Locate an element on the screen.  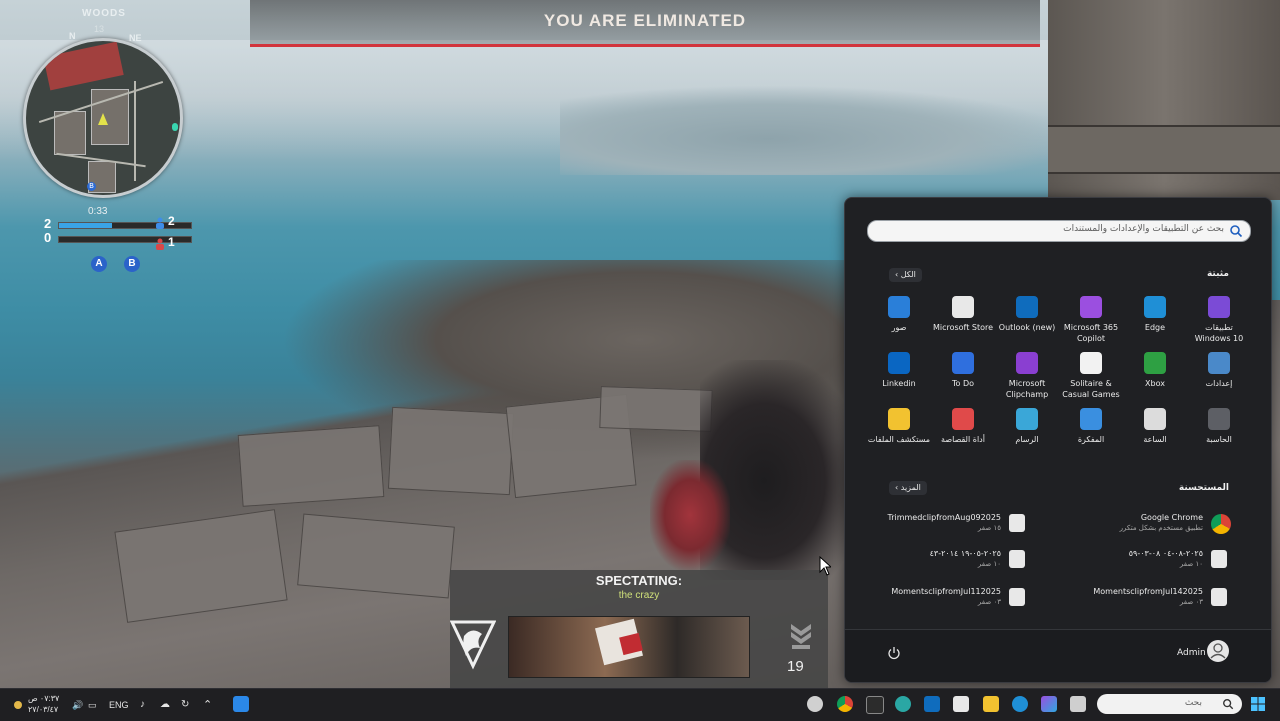
more-button-label: المزيد is located at coordinates (910, 487).